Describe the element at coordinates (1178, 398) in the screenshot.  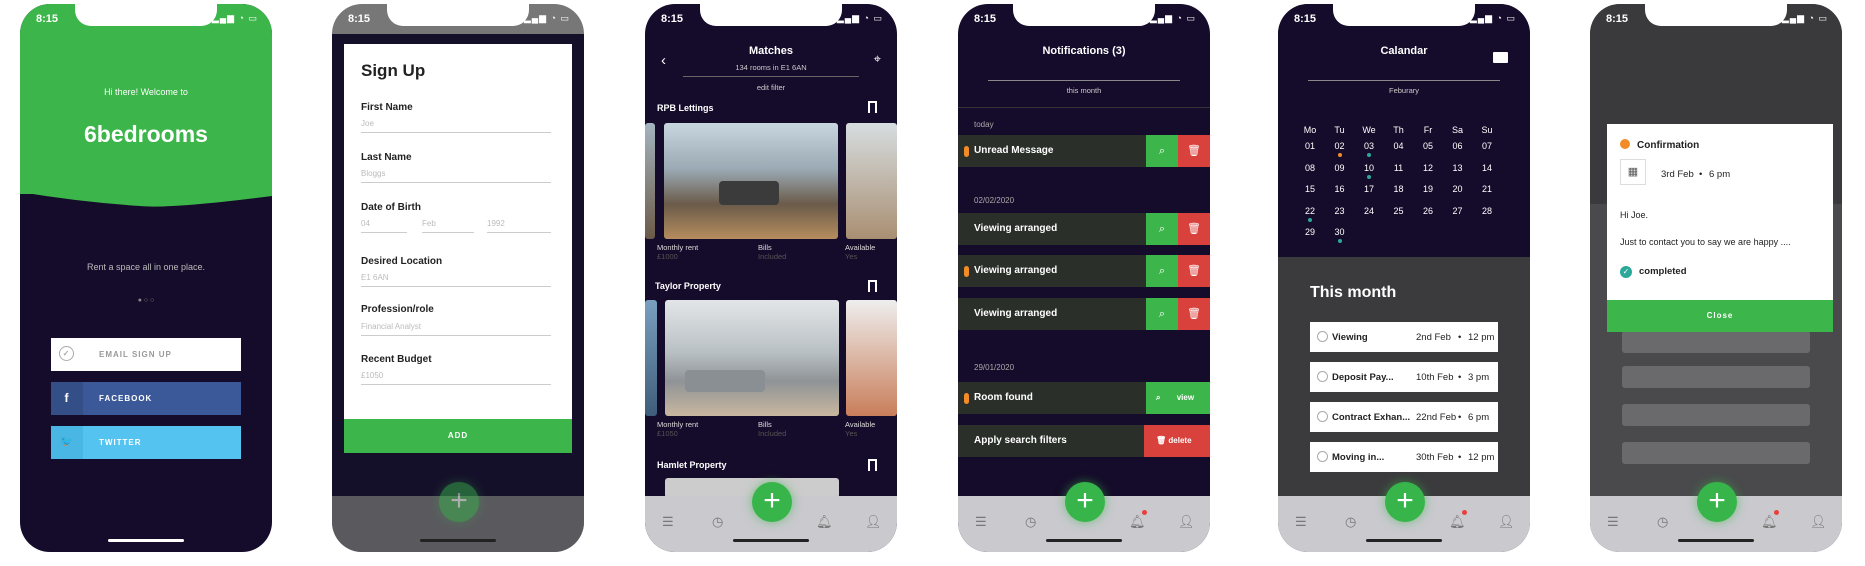
I see `view-room-button: ⌕ view` at that location.